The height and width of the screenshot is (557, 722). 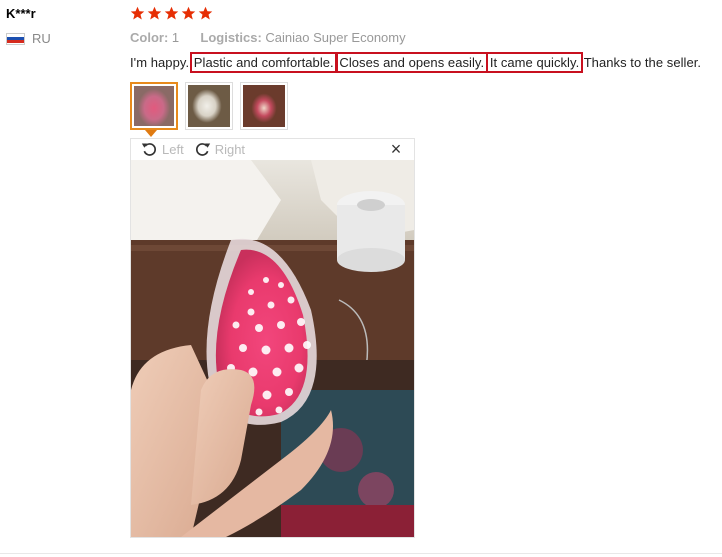 I want to click on reviewer-name: K***r, so click(x=21, y=13).